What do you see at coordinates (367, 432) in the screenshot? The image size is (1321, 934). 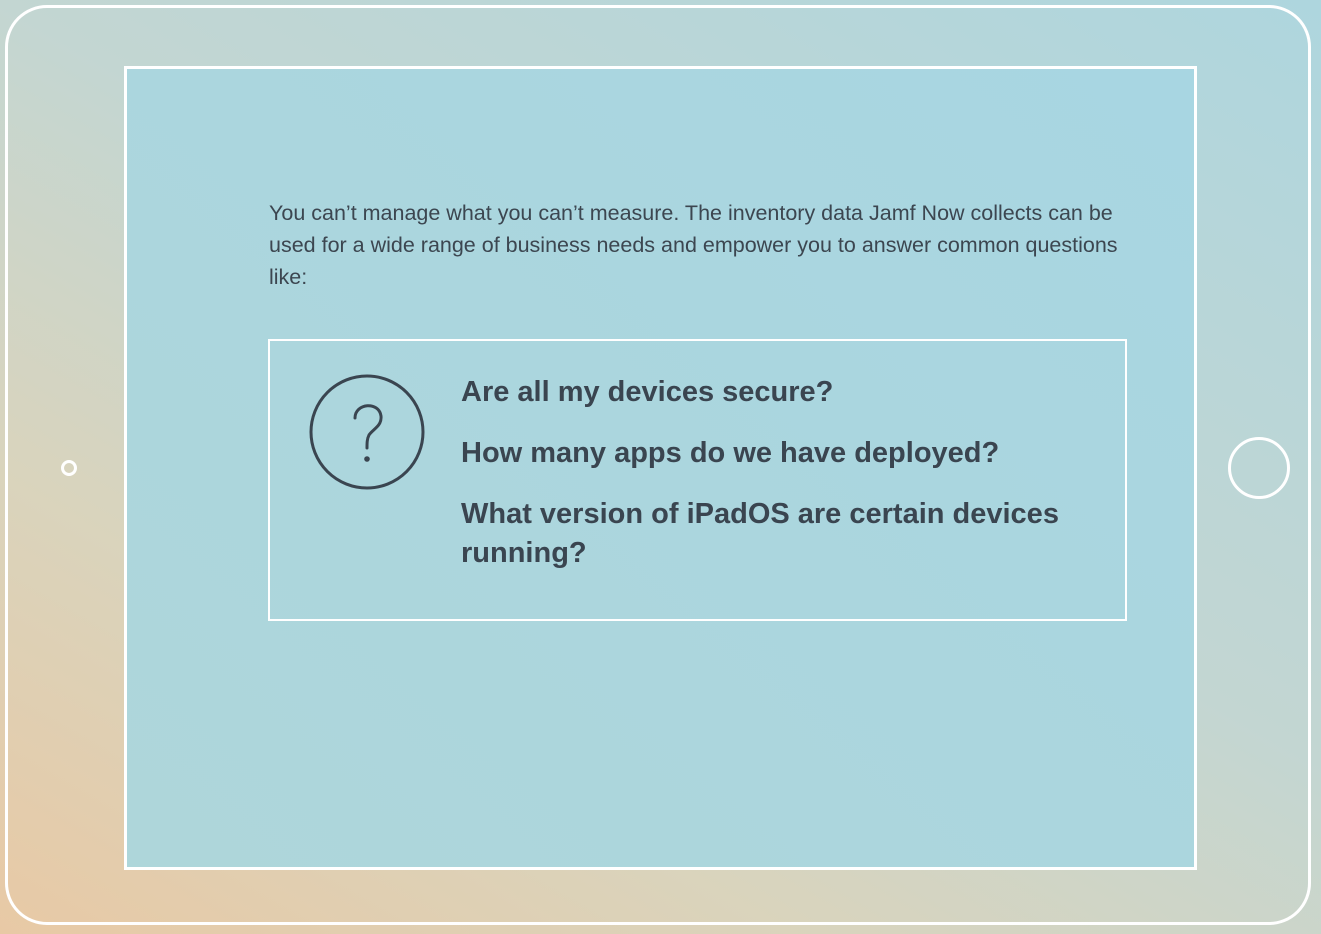 I see `question-mark-circle-icon` at bounding box center [367, 432].